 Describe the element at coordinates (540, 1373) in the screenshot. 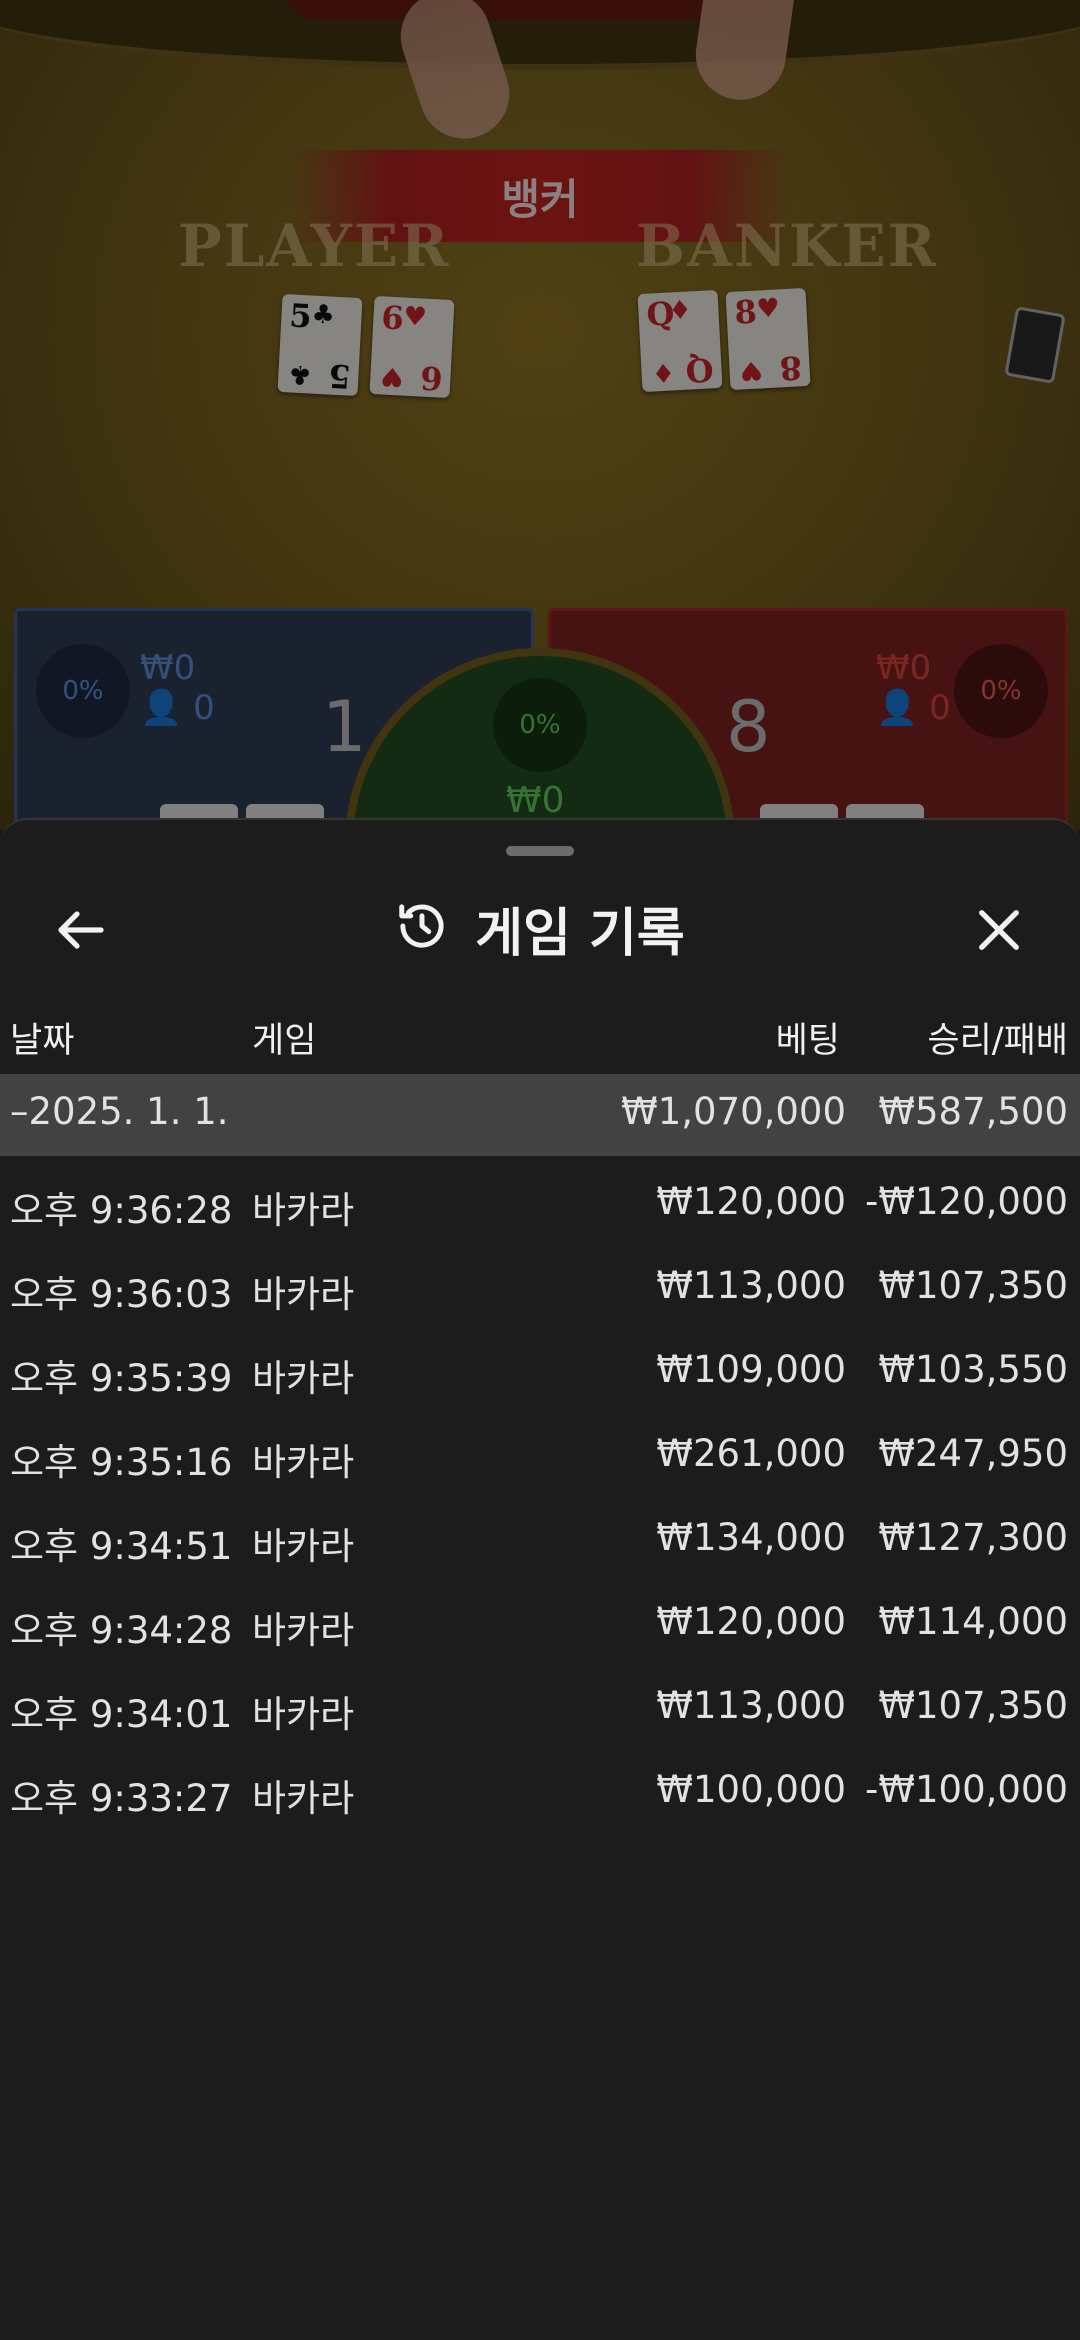

I see `history-row: 오후 9:35:39 바카라 ₩109,000 ₩103,550` at that location.